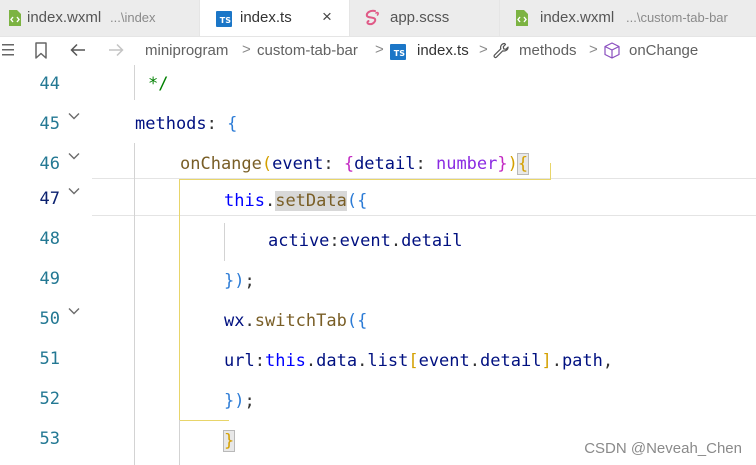 The image size is (756, 465). What do you see at coordinates (300, 321) in the screenshot?
I see `function-token: switchTab` at bounding box center [300, 321].